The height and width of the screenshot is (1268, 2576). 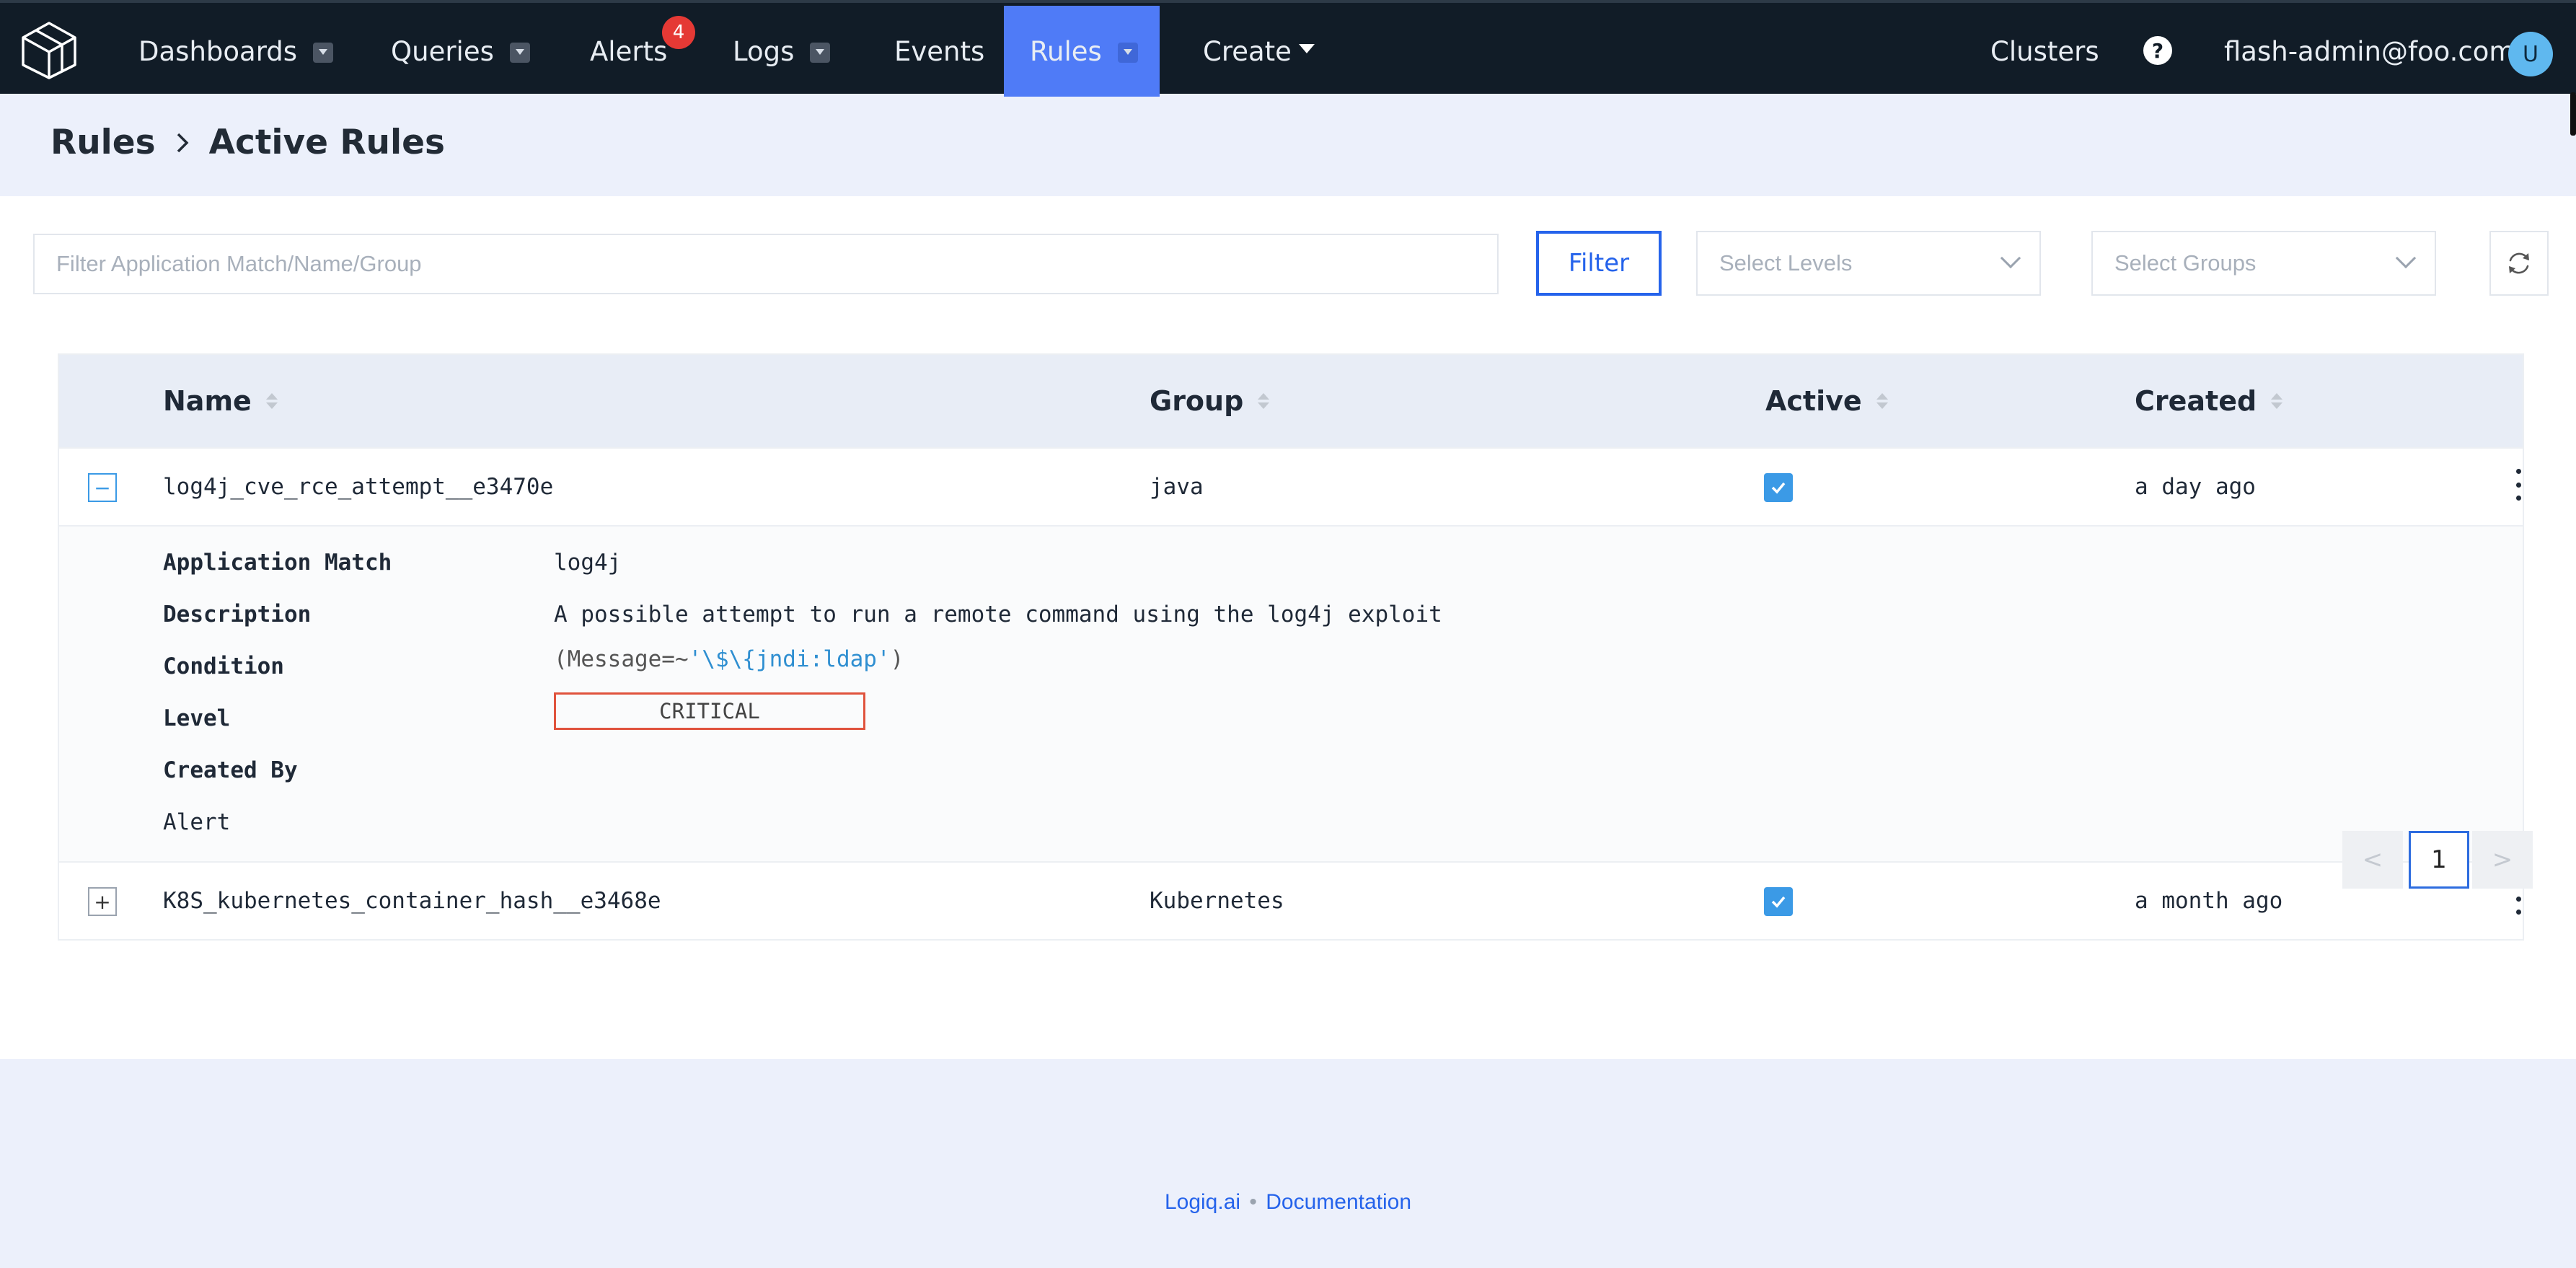 I want to click on alert-label: Alert, so click(x=197, y=822).